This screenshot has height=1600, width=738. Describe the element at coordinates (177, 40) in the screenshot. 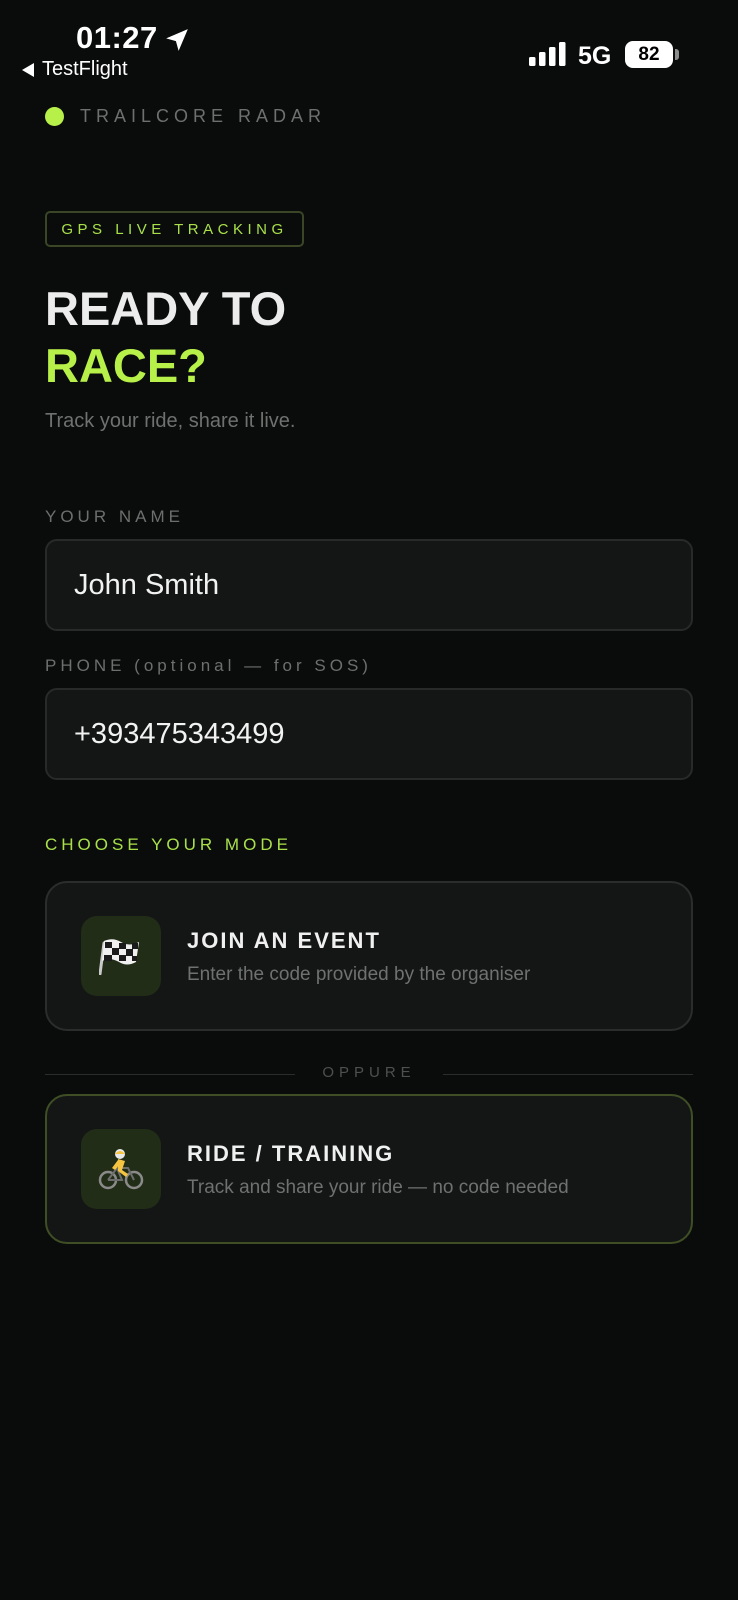

I see `location-arrow-icon` at that location.